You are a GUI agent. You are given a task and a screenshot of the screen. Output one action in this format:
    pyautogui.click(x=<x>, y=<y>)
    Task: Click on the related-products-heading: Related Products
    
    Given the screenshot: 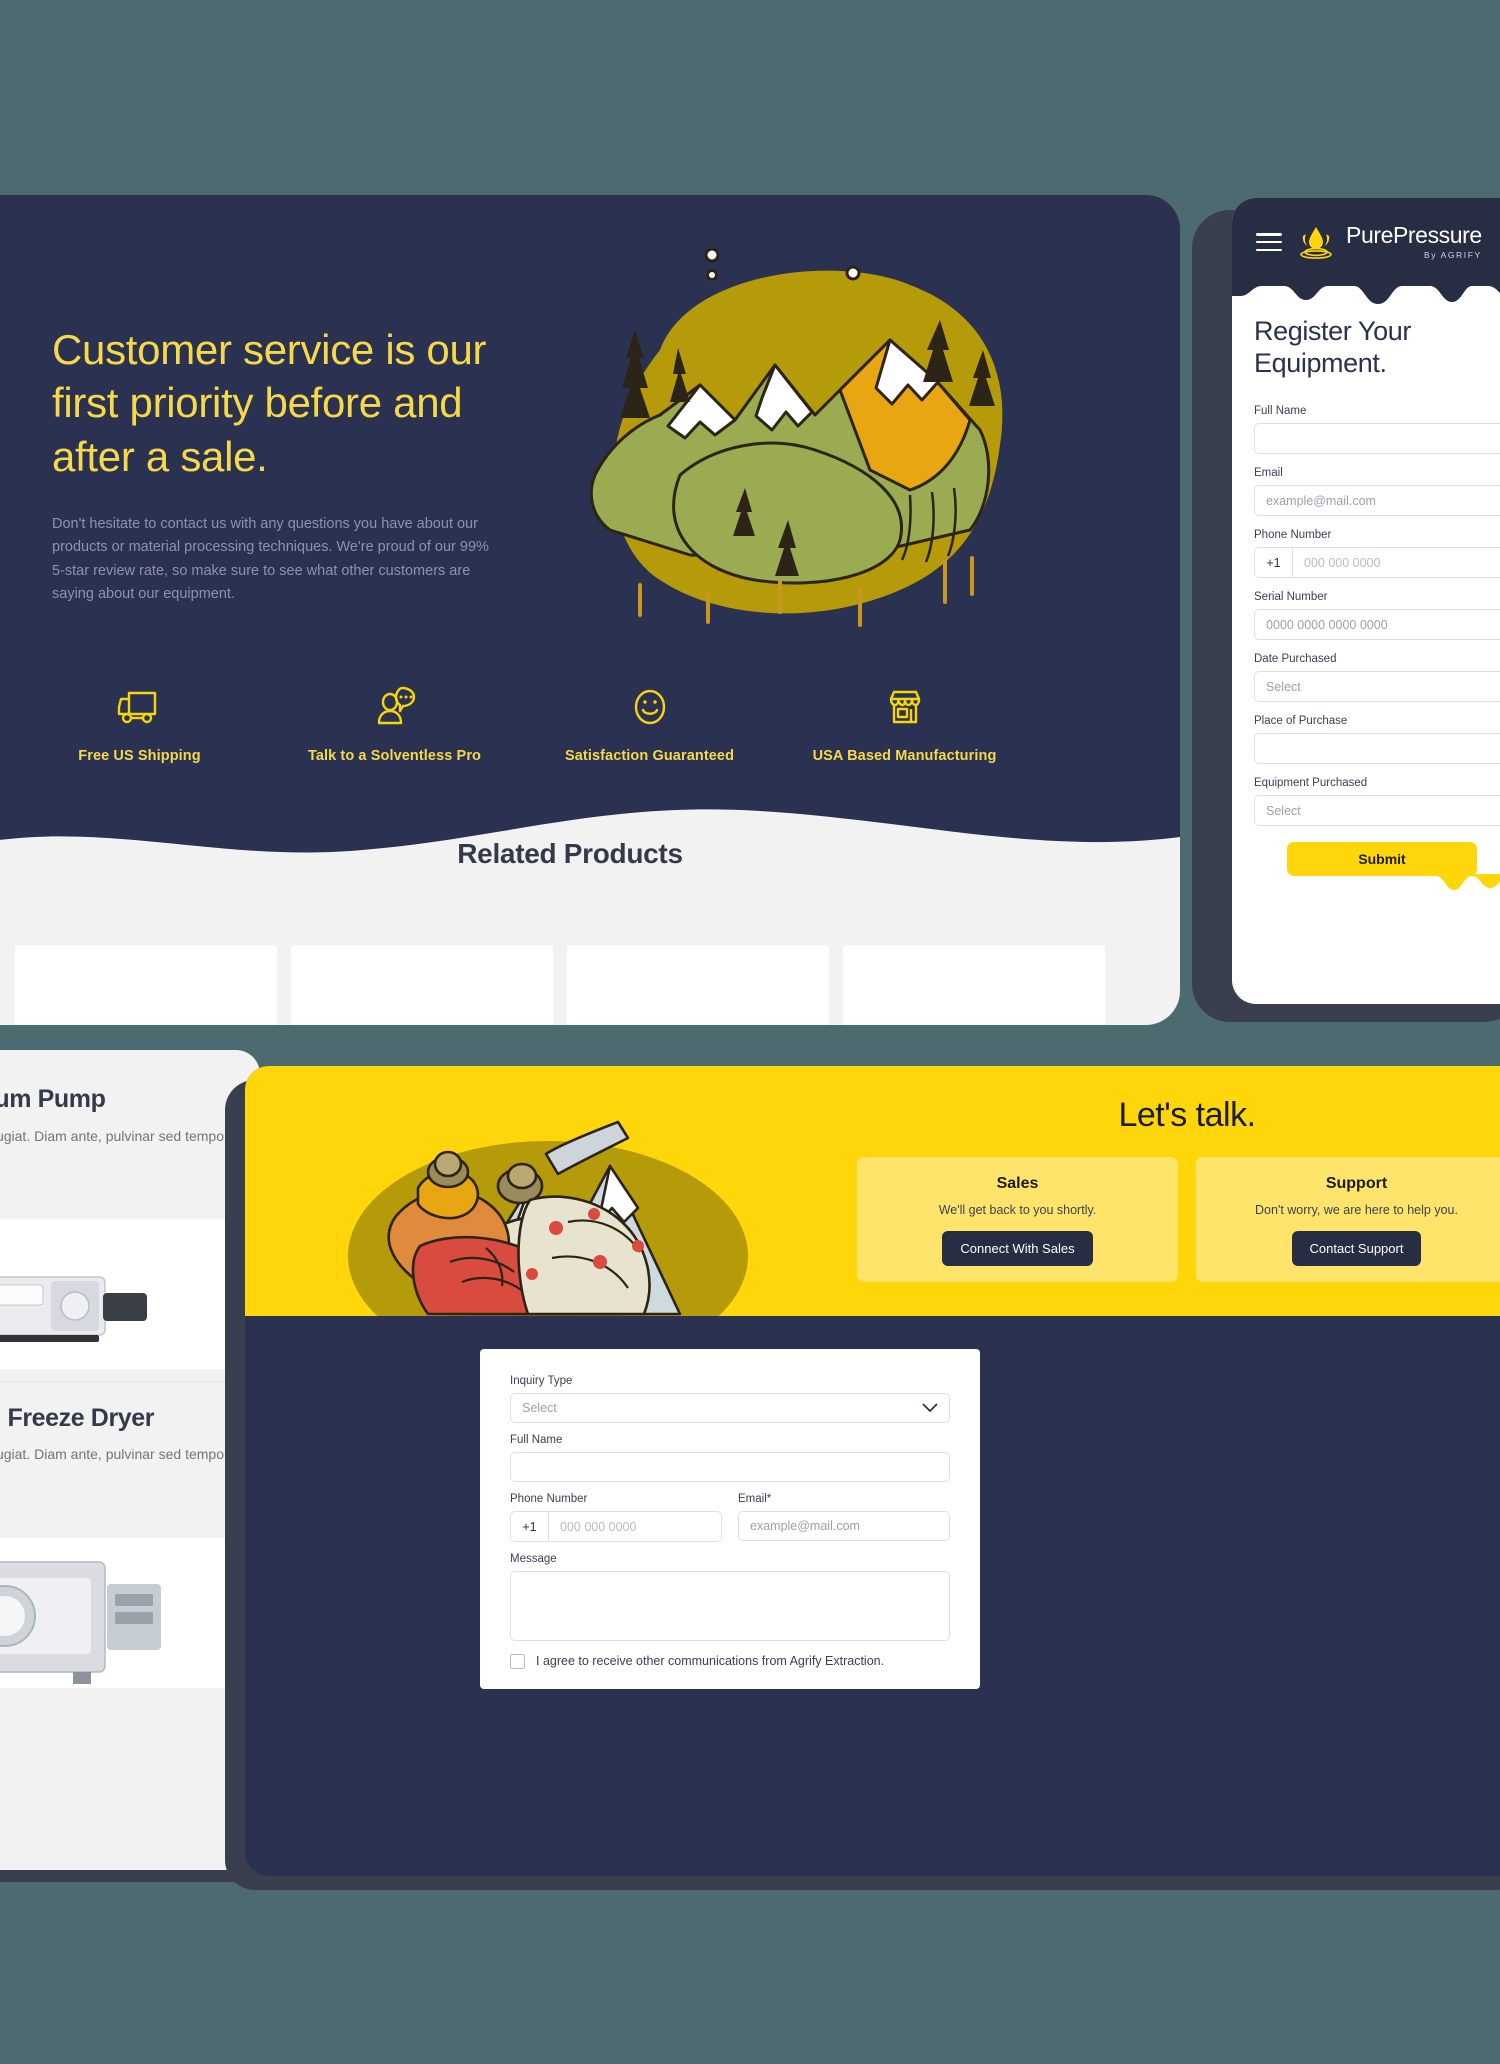 What is the action you would take?
    pyautogui.click(x=570, y=853)
    